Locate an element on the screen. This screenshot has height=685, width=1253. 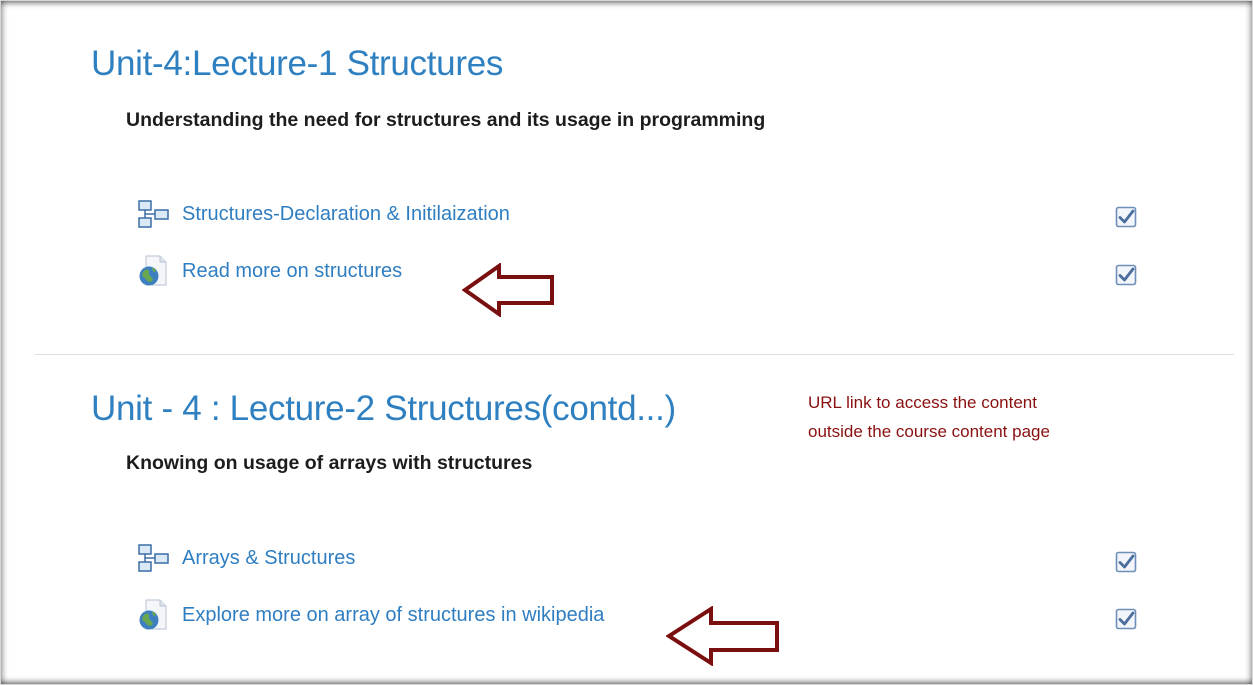
activity-arrays-structures: Arrays & Structures is located at coordinates (246, 558).